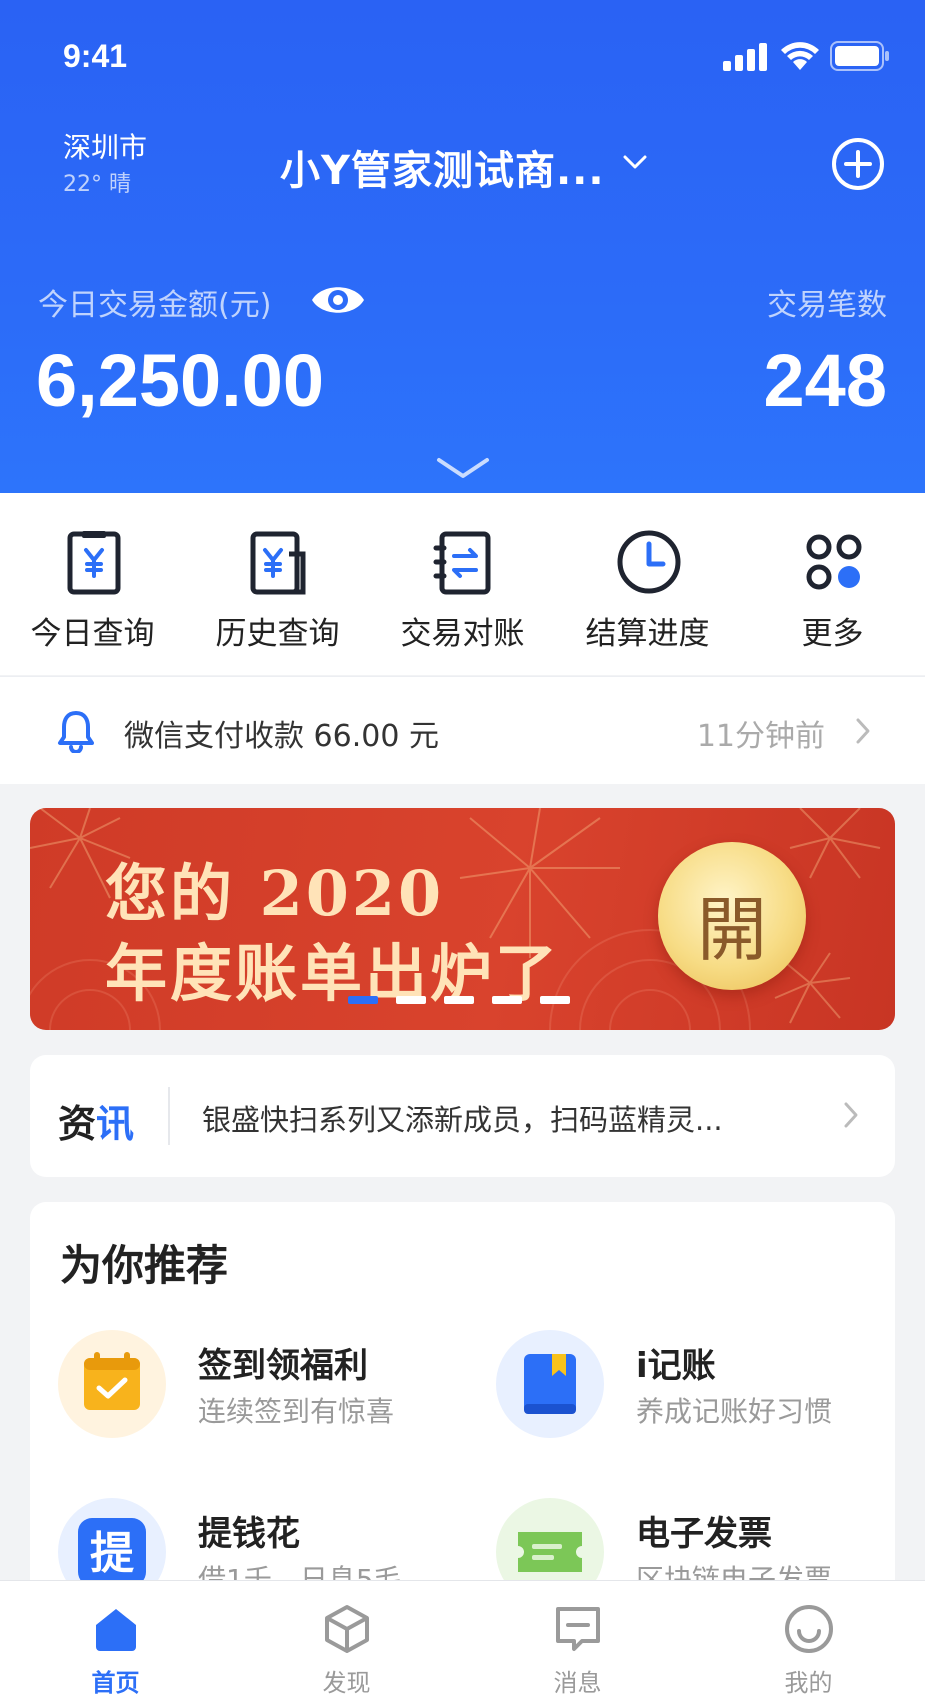 The image size is (925, 1703). What do you see at coordinates (346, 1683) in the screenshot?
I see `tab-label: 发现` at bounding box center [346, 1683].